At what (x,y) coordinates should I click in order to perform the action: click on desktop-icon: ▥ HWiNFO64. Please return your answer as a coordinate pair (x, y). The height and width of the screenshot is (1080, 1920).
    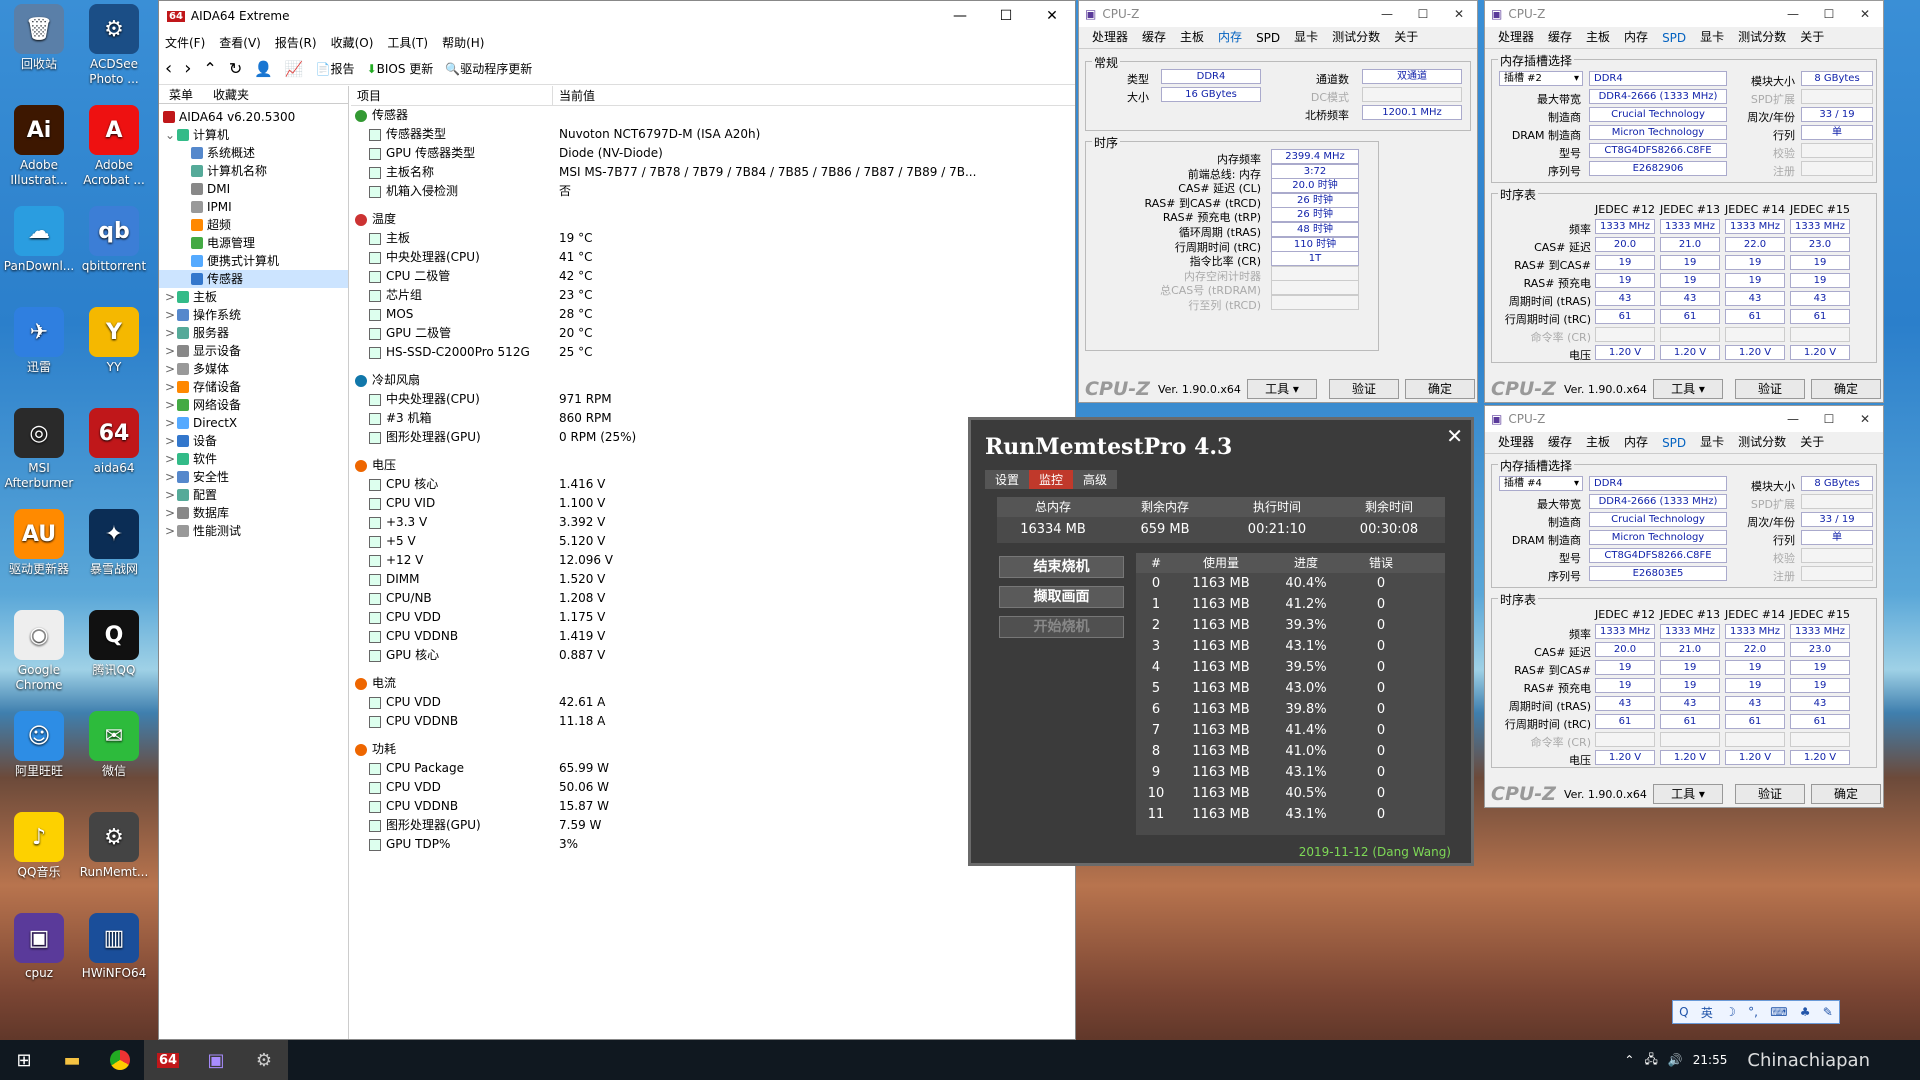
    Looking at the image, I should click on (114, 947).